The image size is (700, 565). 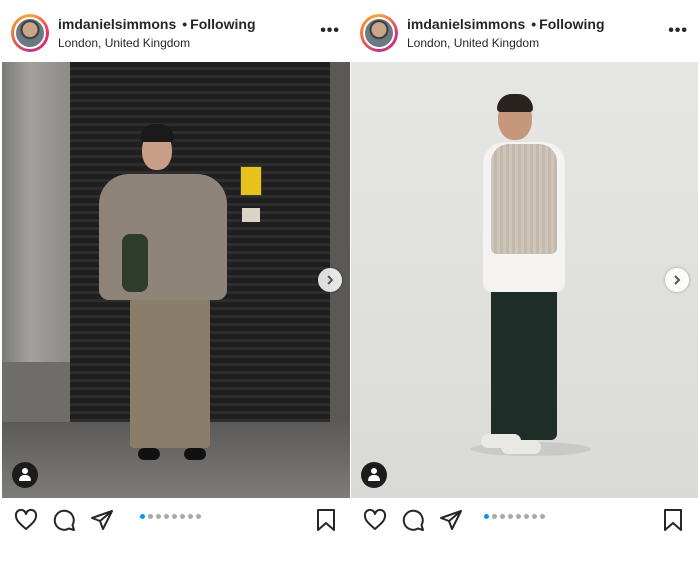 I want to click on subject-bag, so click(x=135, y=263).